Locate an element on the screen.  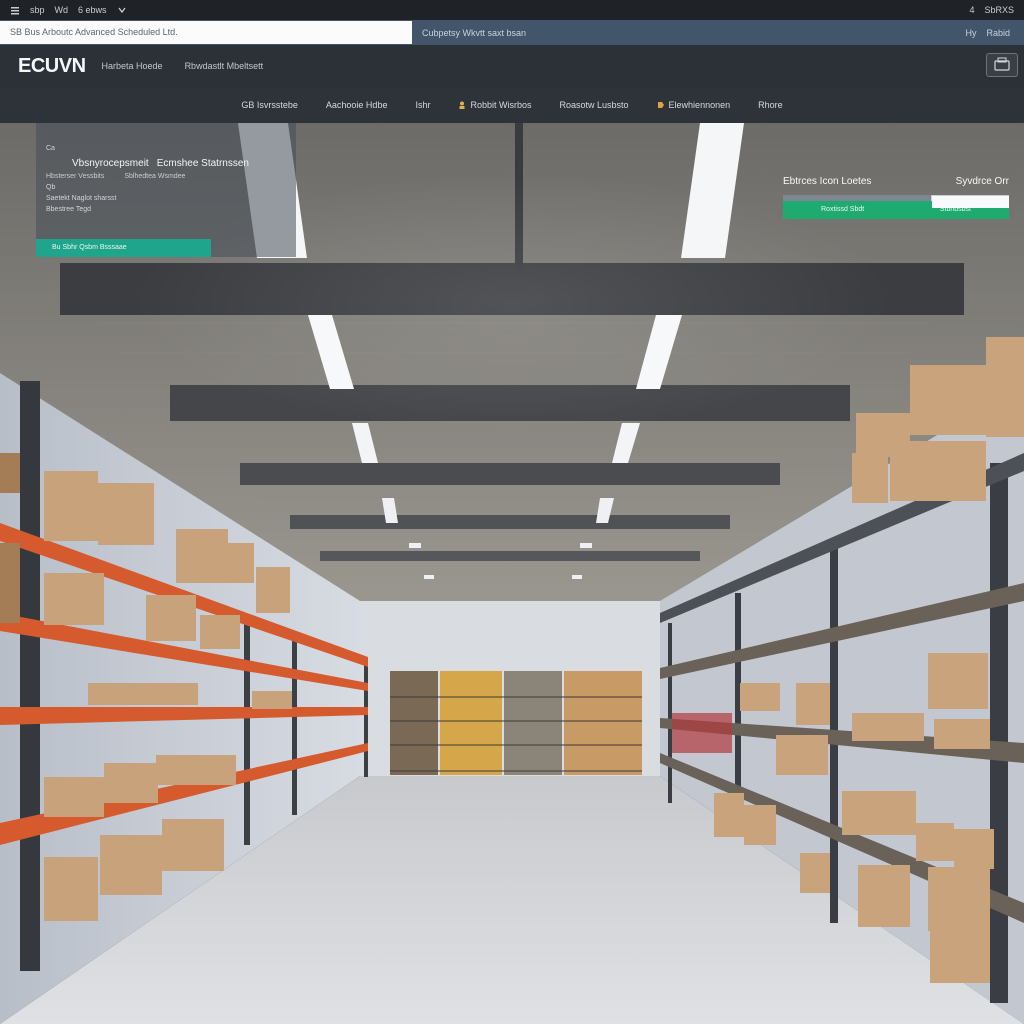
nav-item: Rhore is located at coordinates (770, 105).